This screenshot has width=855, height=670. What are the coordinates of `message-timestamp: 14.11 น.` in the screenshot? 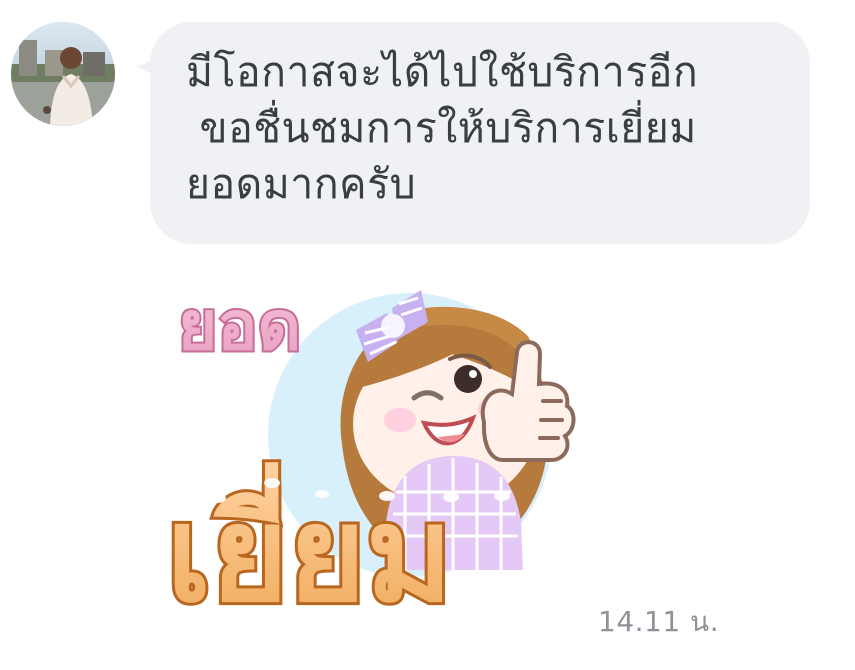 It's located at (659, 621).